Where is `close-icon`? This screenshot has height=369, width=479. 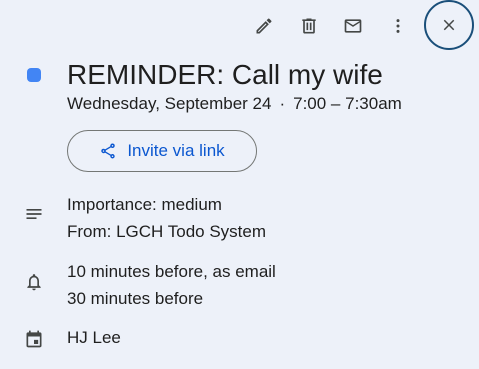
close-icon is located at coordinates (449, 25).